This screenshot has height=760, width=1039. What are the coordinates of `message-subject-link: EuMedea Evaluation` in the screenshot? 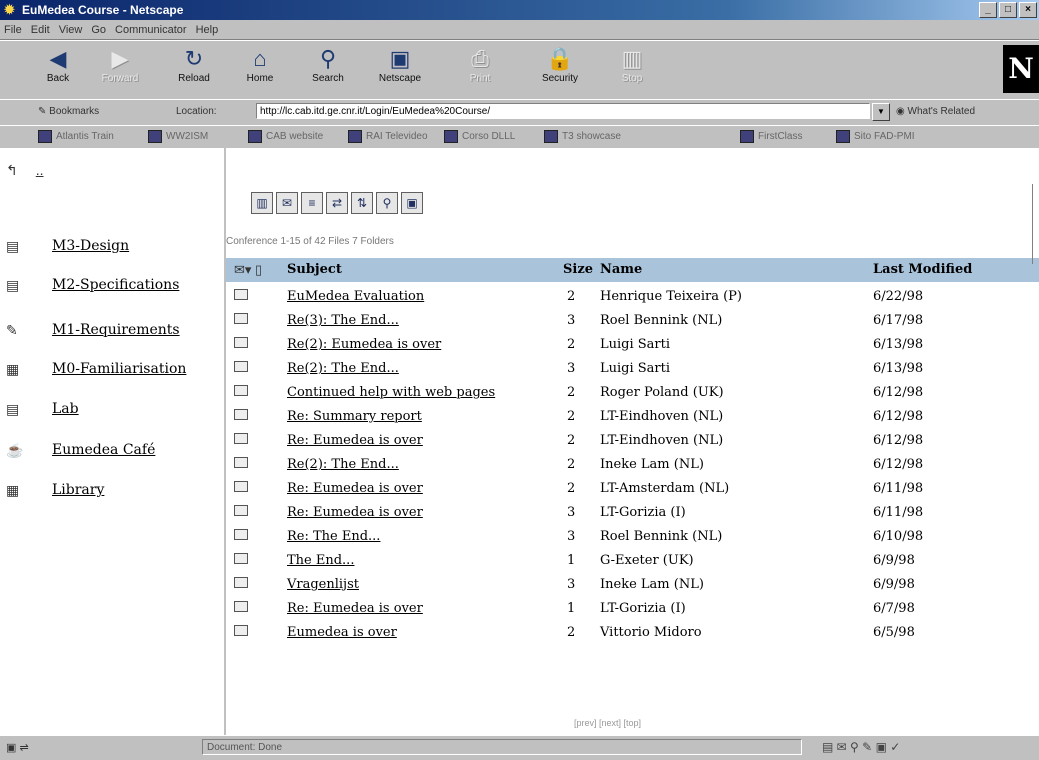 It's located at (355, 296).